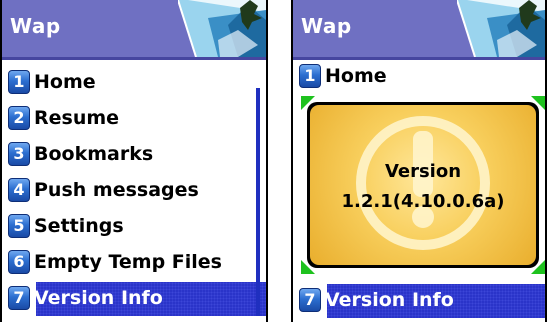 The width and height of the screenshot is (547, 322). What do you see at coordinates (423, 201) in the screenshot?
I see `version-number: 1.2.1(4.10.0.6a)` at bounding box center [423, 201].